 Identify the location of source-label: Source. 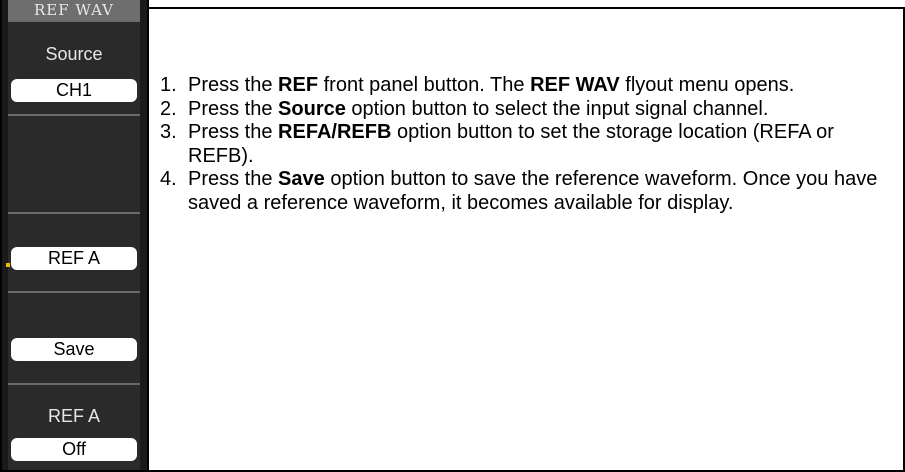
(74, 54).